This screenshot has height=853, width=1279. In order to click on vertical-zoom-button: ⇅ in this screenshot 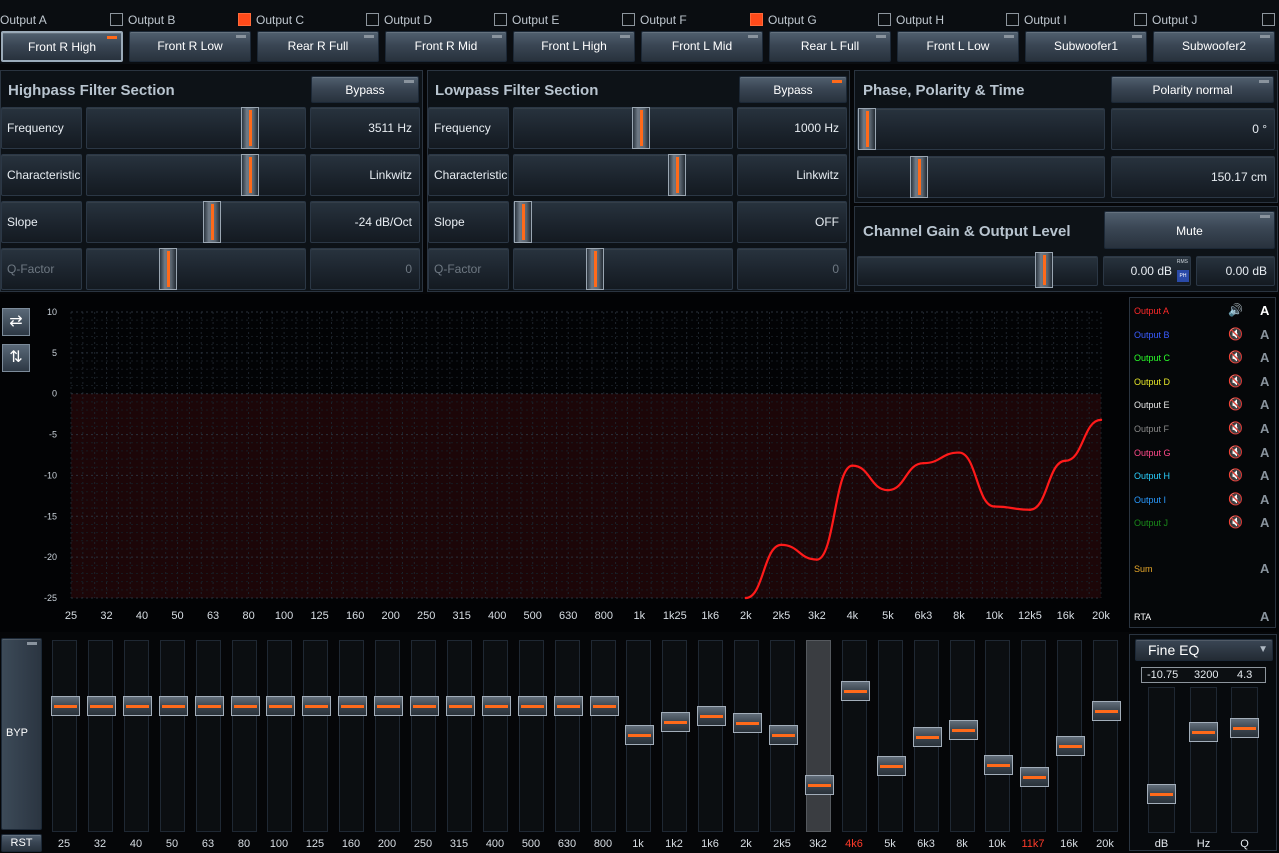, I will do `click(16, 358)`.